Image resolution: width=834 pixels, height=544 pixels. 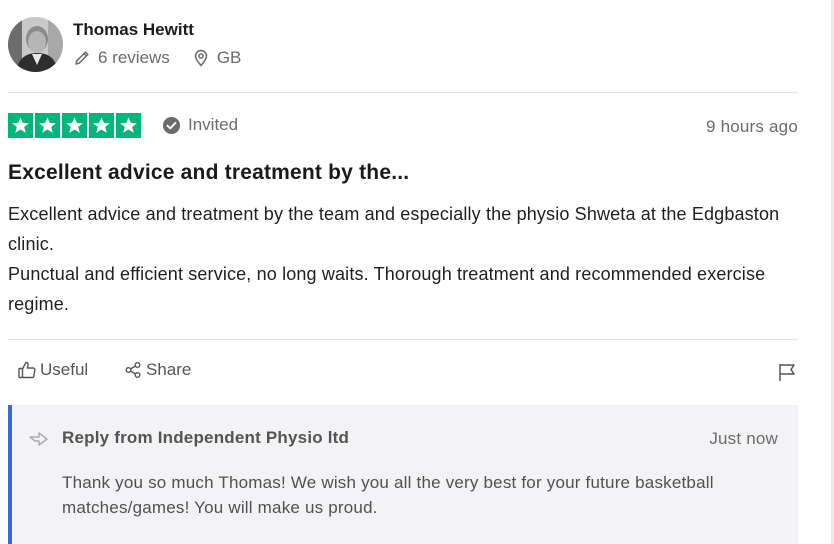 I want to click on check-badge-icon, so click(x=171, y=125).